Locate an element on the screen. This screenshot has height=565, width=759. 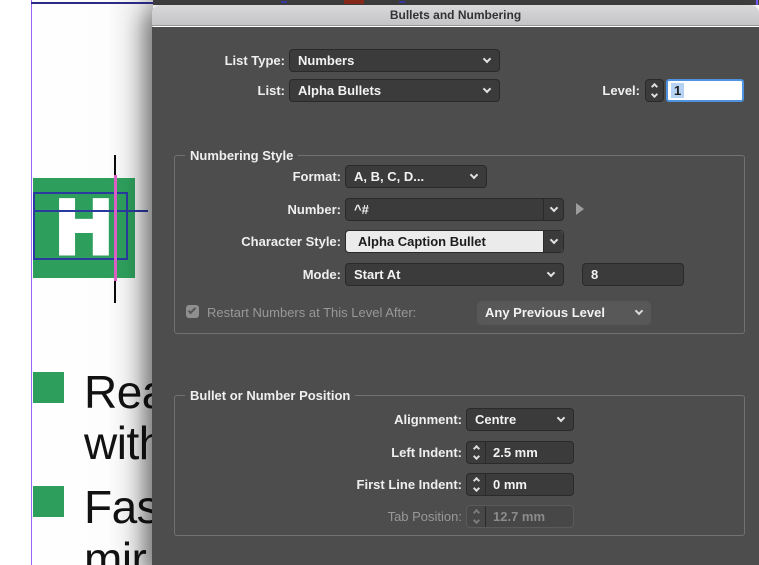
background-tab-fragment is located at coordinates (354, 2).